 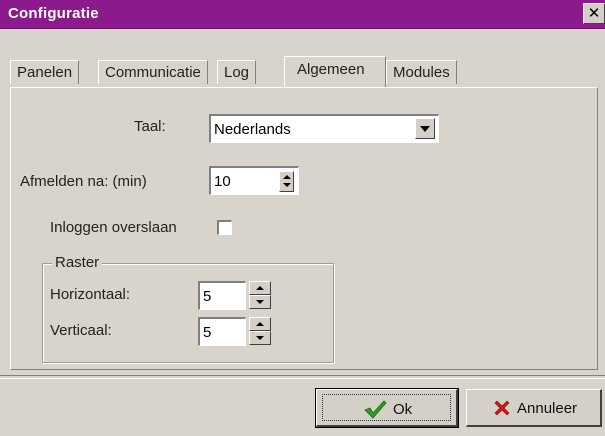 What do you see at coordinates (403, 409) in the screenshot?
I see `ok-label: Ok` at bounding box center [403, 409].